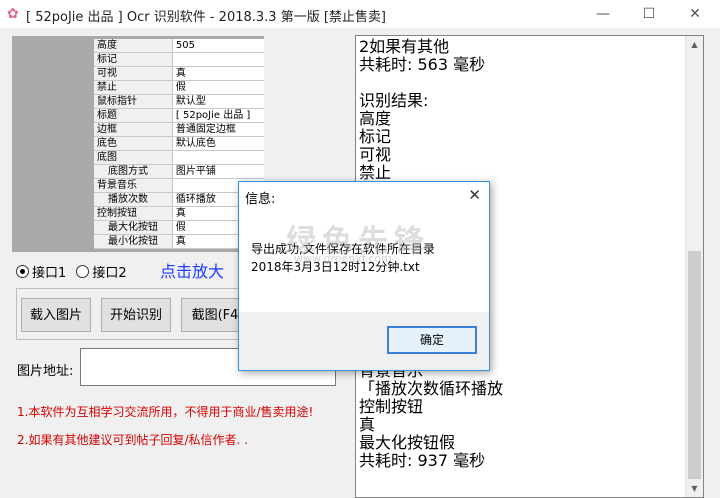  I want to click on property-key: 可视, so click(133, 73).